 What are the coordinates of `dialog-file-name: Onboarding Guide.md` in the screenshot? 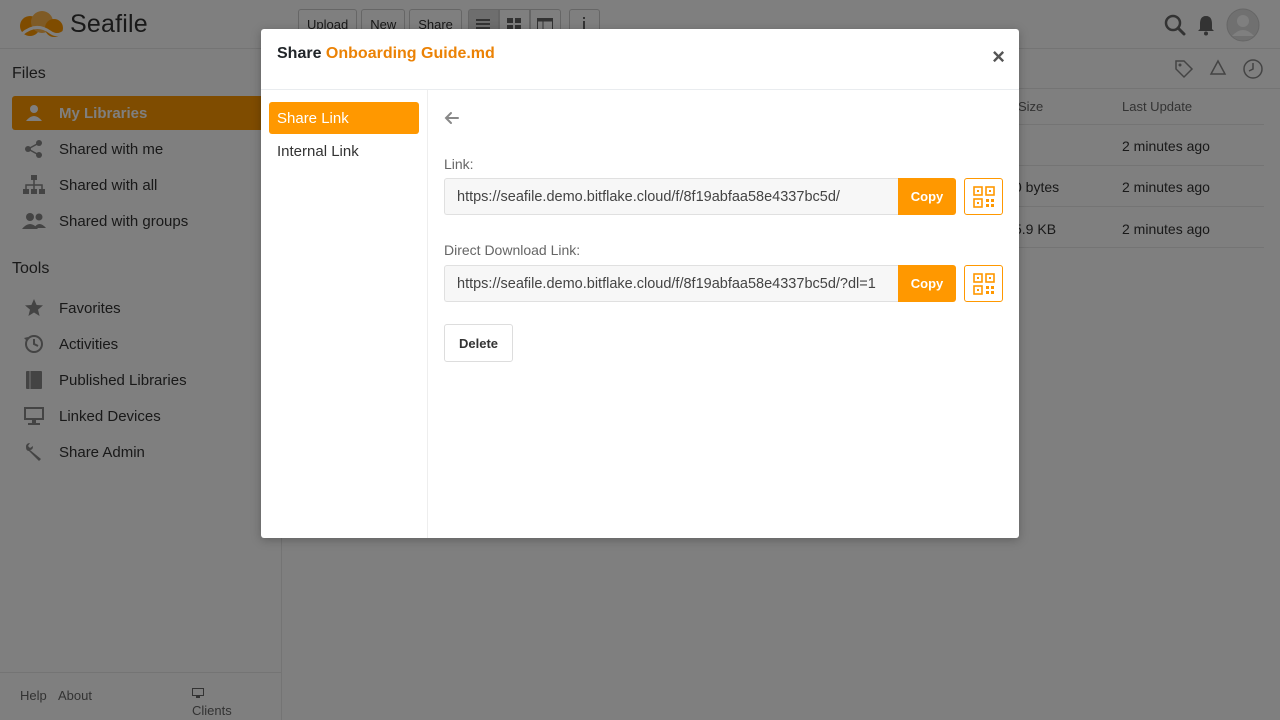 It's located at (410, 53).